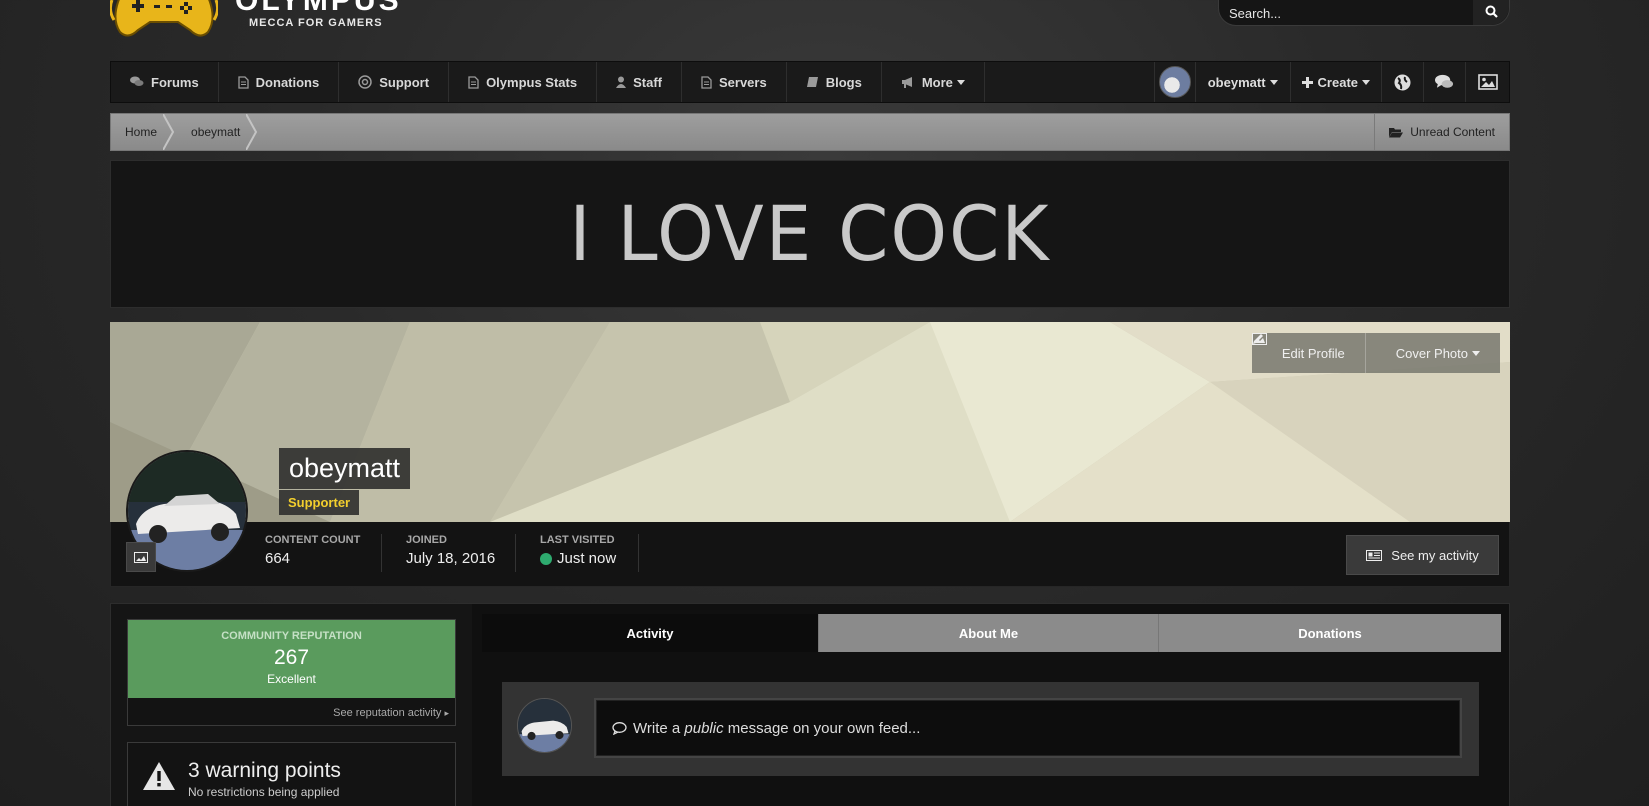 This screenshot has height=806, width=1649. What do you see at coordinates (1452, 132) in the screenshot?
I see `unread-content-label: Unread Content` at bounding box center [1452, 132].